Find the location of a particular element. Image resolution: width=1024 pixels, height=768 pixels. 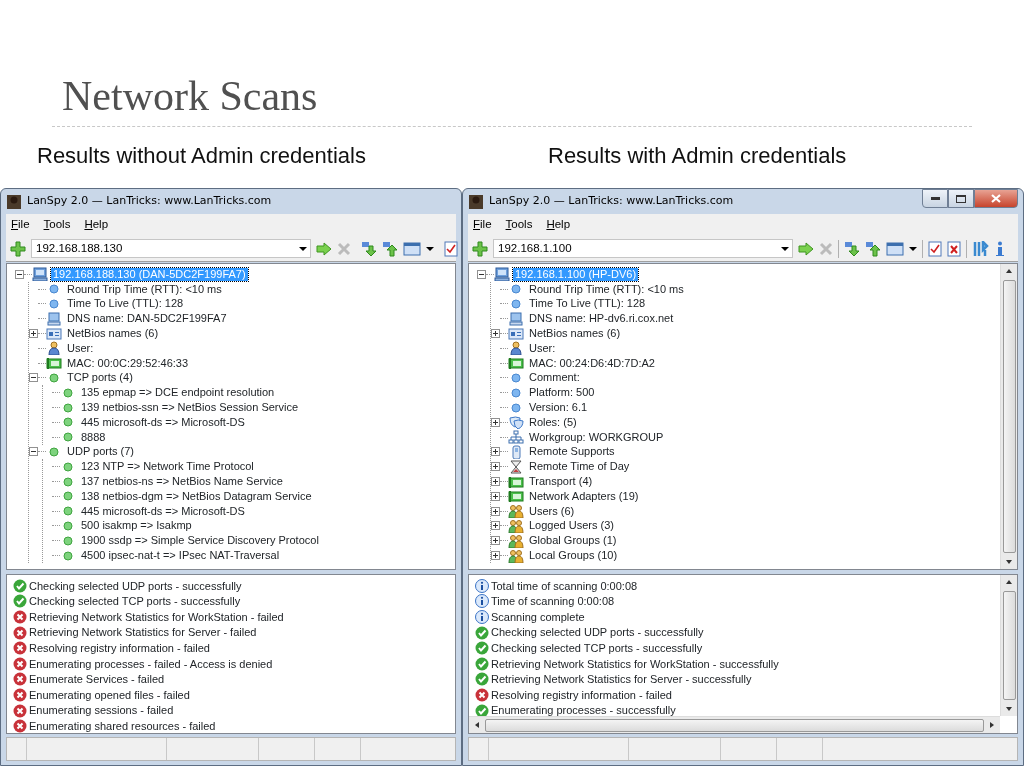

tree-item: TCP ports (4) is located at coordinates (100, 378).